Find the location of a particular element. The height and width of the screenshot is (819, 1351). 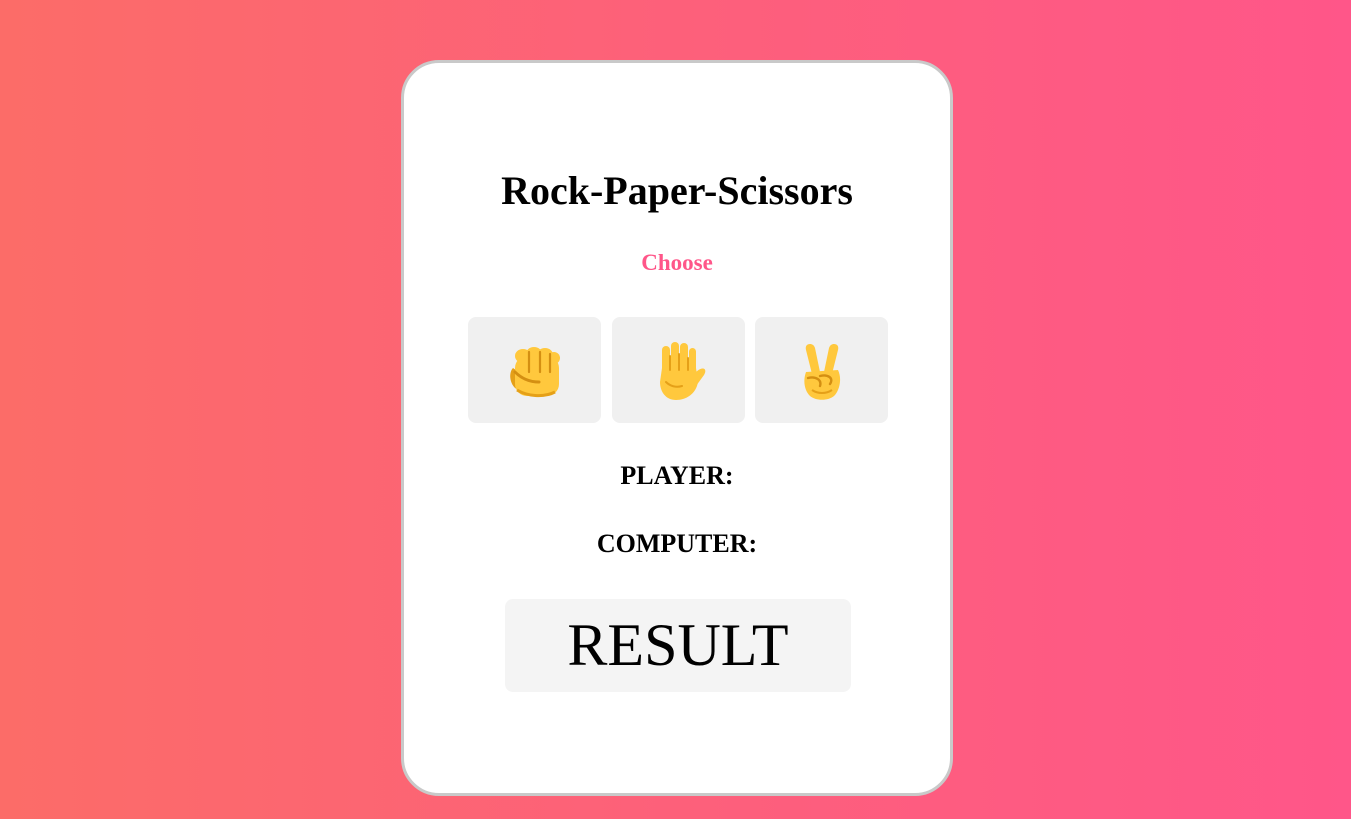

player-label: PLAYER: is located at coordinates (677, 475).